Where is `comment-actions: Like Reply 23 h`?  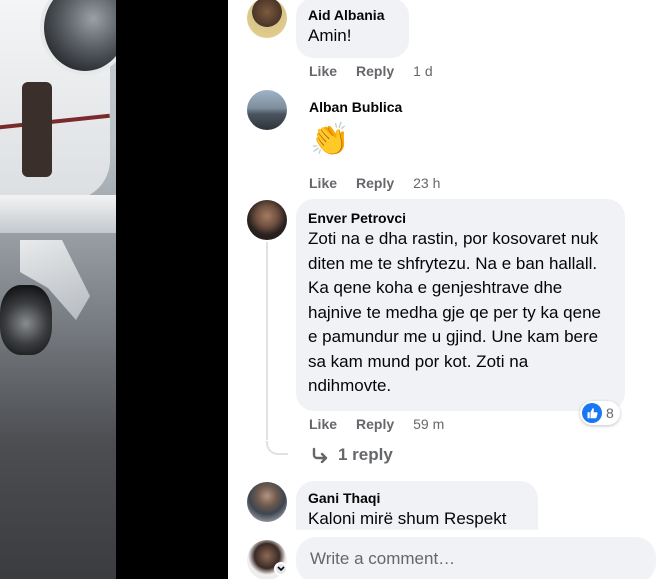
comment-actions: Like Reply 23 h is located at coordinates (374, 183).